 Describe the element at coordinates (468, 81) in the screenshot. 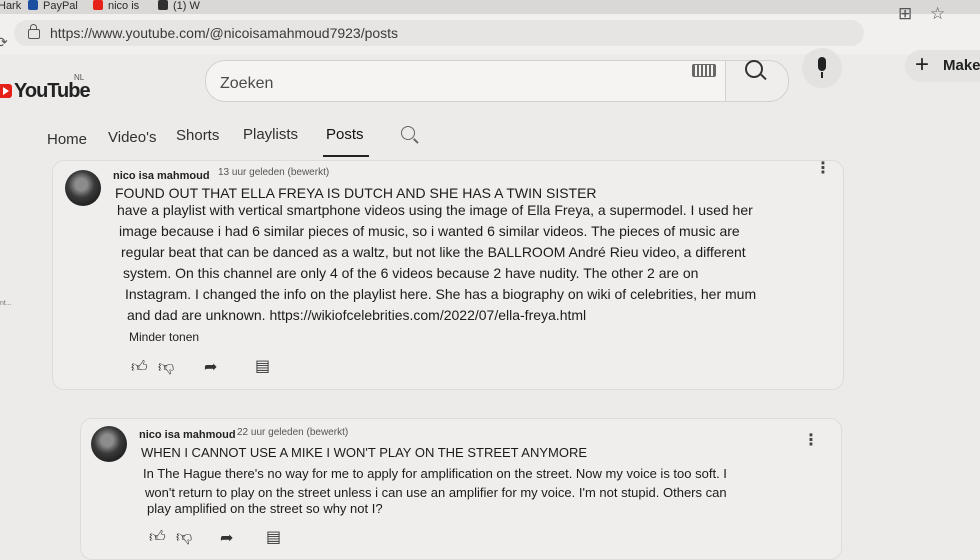

I see `search-box` at that location.